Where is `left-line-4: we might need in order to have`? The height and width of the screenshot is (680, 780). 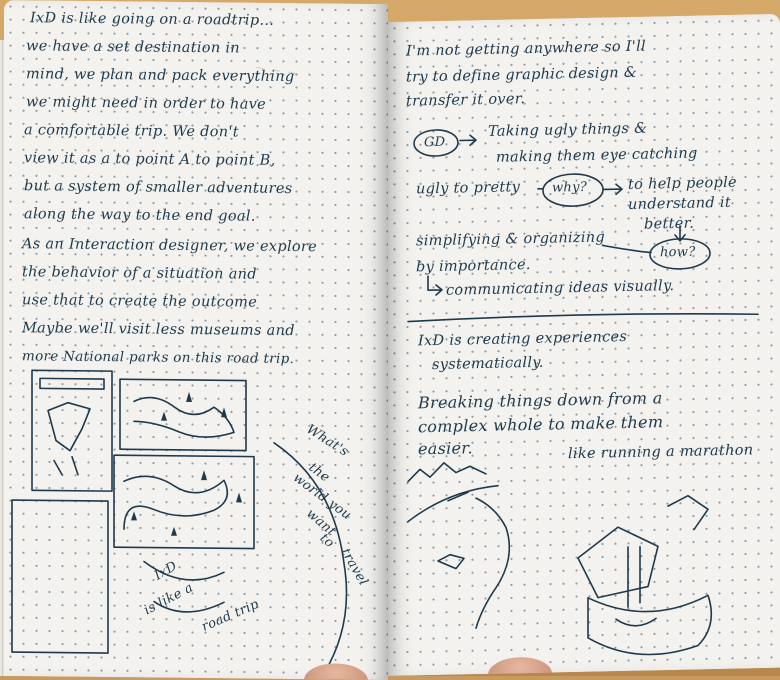 left-line-4: we might need in order to have is located at coordinates (146, 103).